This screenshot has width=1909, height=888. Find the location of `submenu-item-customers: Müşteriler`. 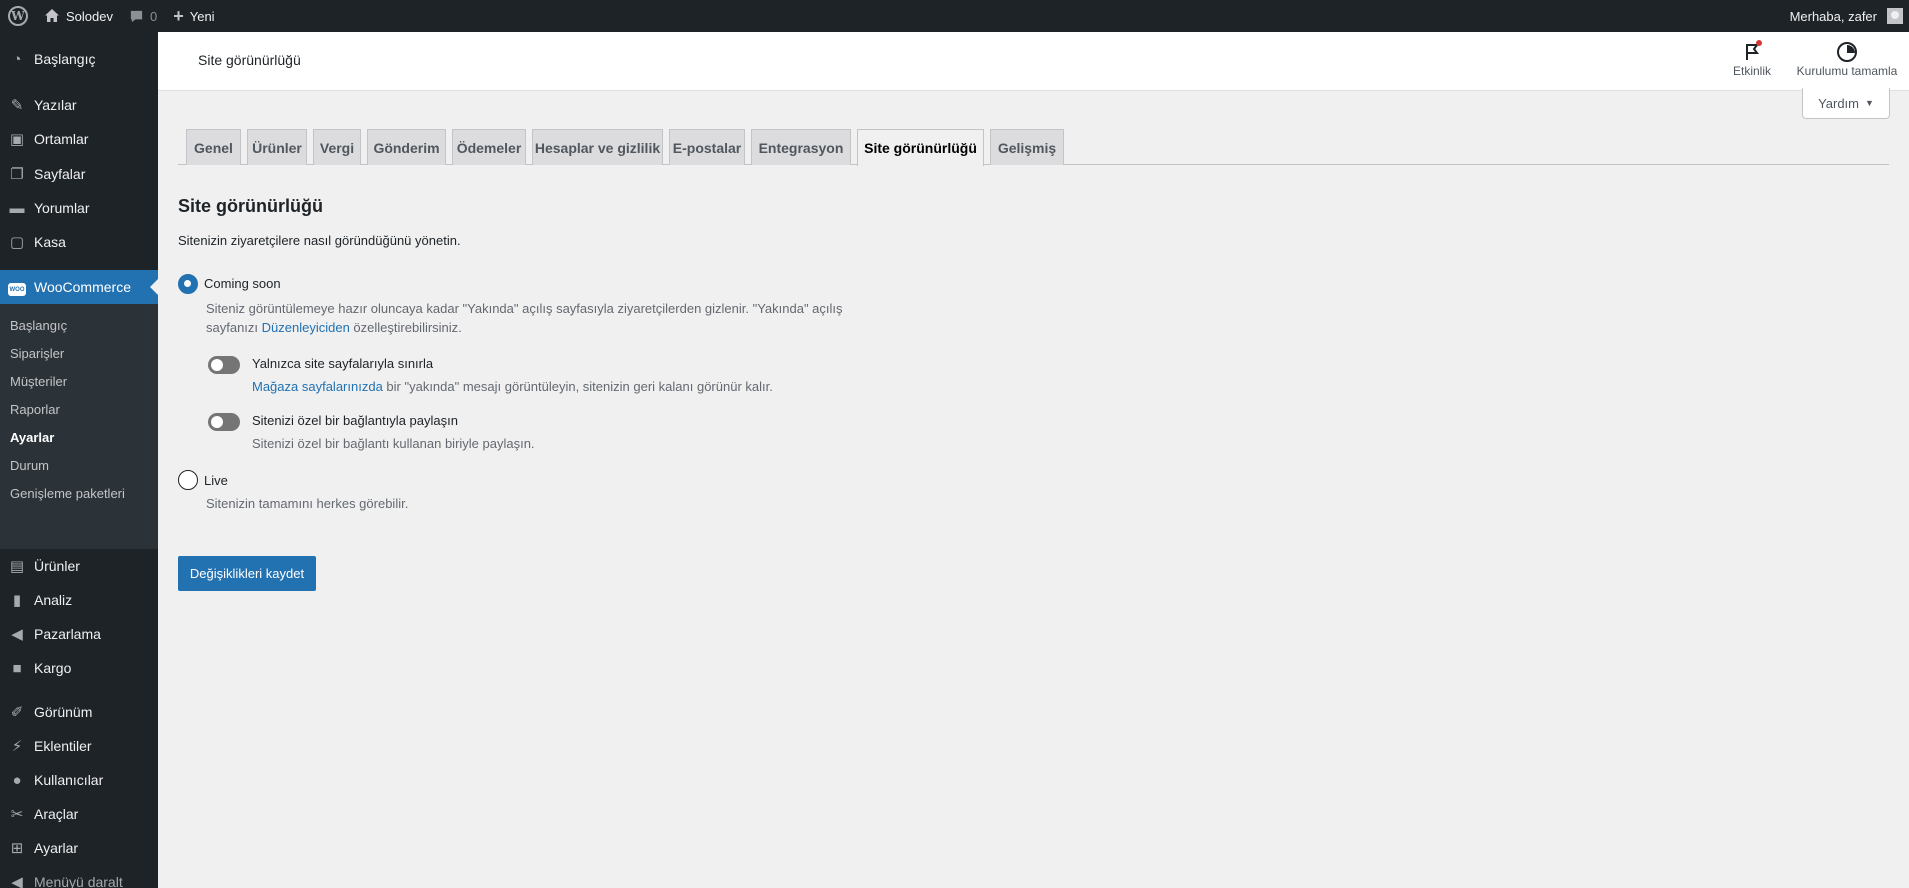

submenu-item-customers: Müşteriler is located at coordinates (38, 381).